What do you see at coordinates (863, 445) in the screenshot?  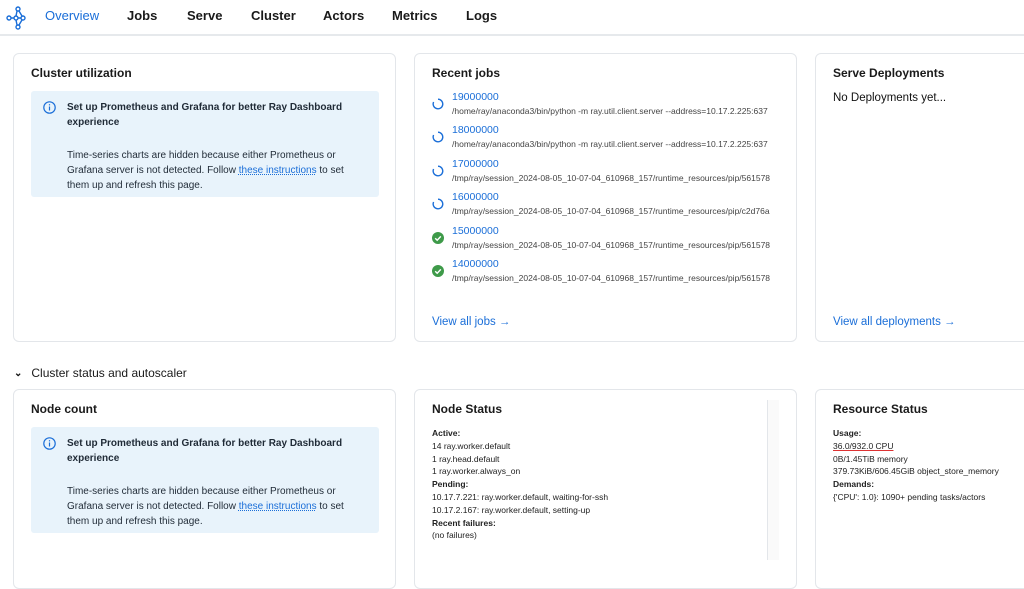 I see `cpu-usage: 36.0/932.0 CPU` at bounding box center [863, 445].